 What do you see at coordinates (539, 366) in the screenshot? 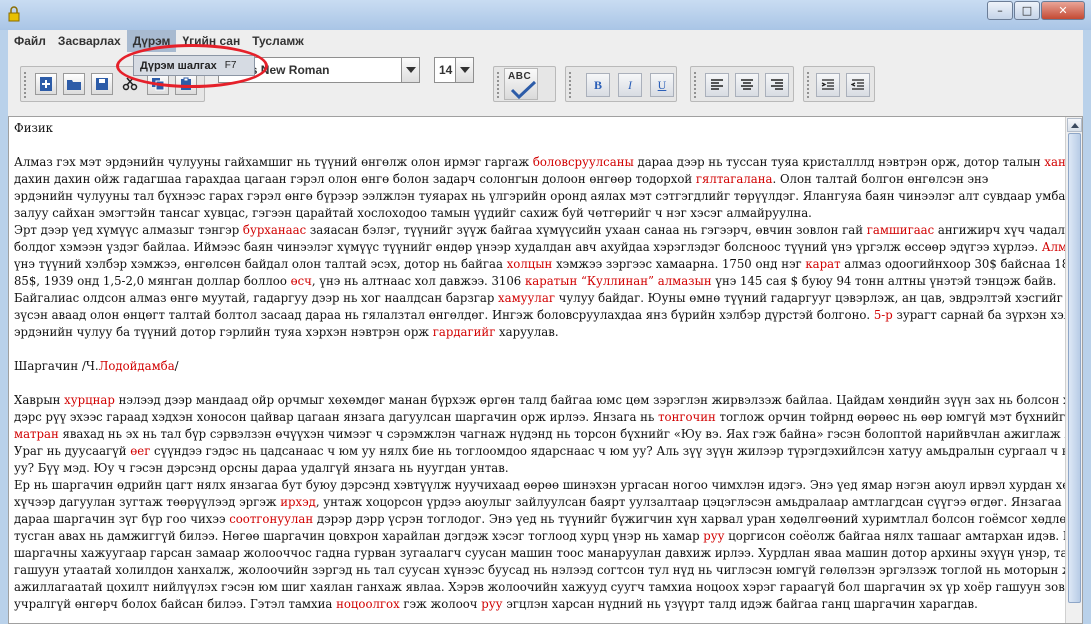
I see `text-line: Шаргачин /Ч.Лодойдамба/` at bounding box center [539, 366].